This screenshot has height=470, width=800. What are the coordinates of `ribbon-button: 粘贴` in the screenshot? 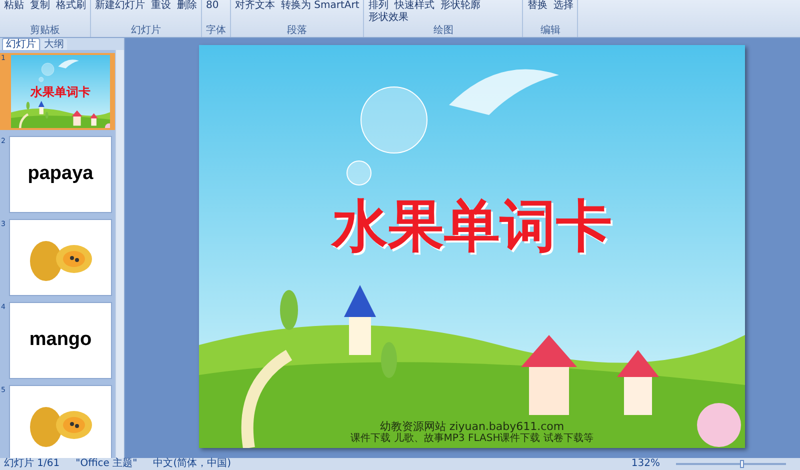 It's located at (14, 6).